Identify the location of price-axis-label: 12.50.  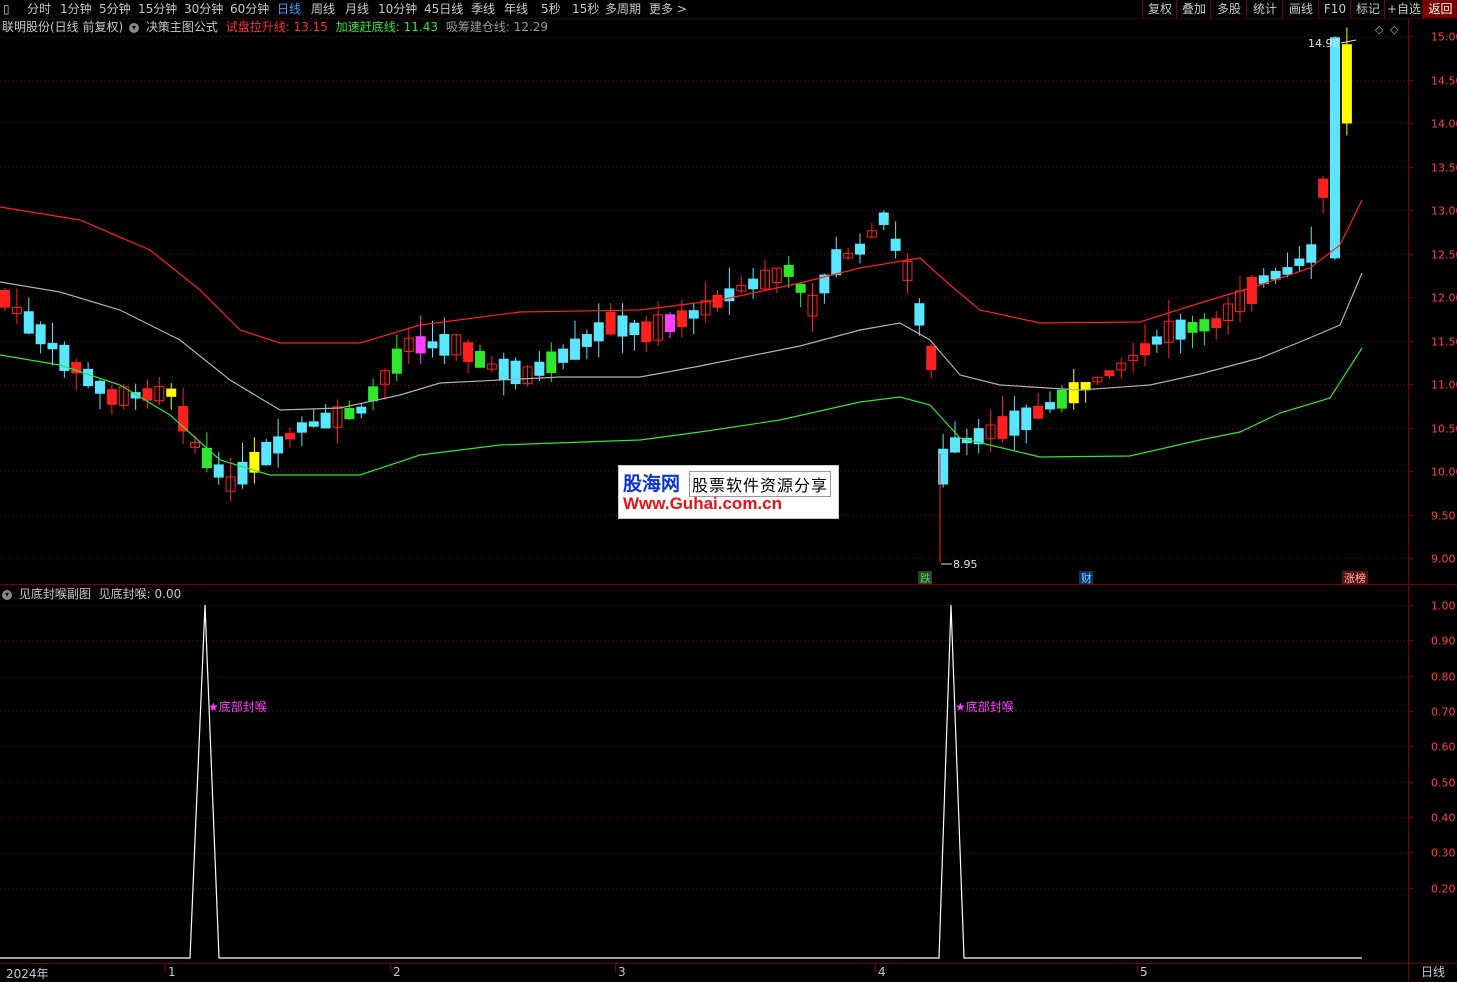
(1444, 255).